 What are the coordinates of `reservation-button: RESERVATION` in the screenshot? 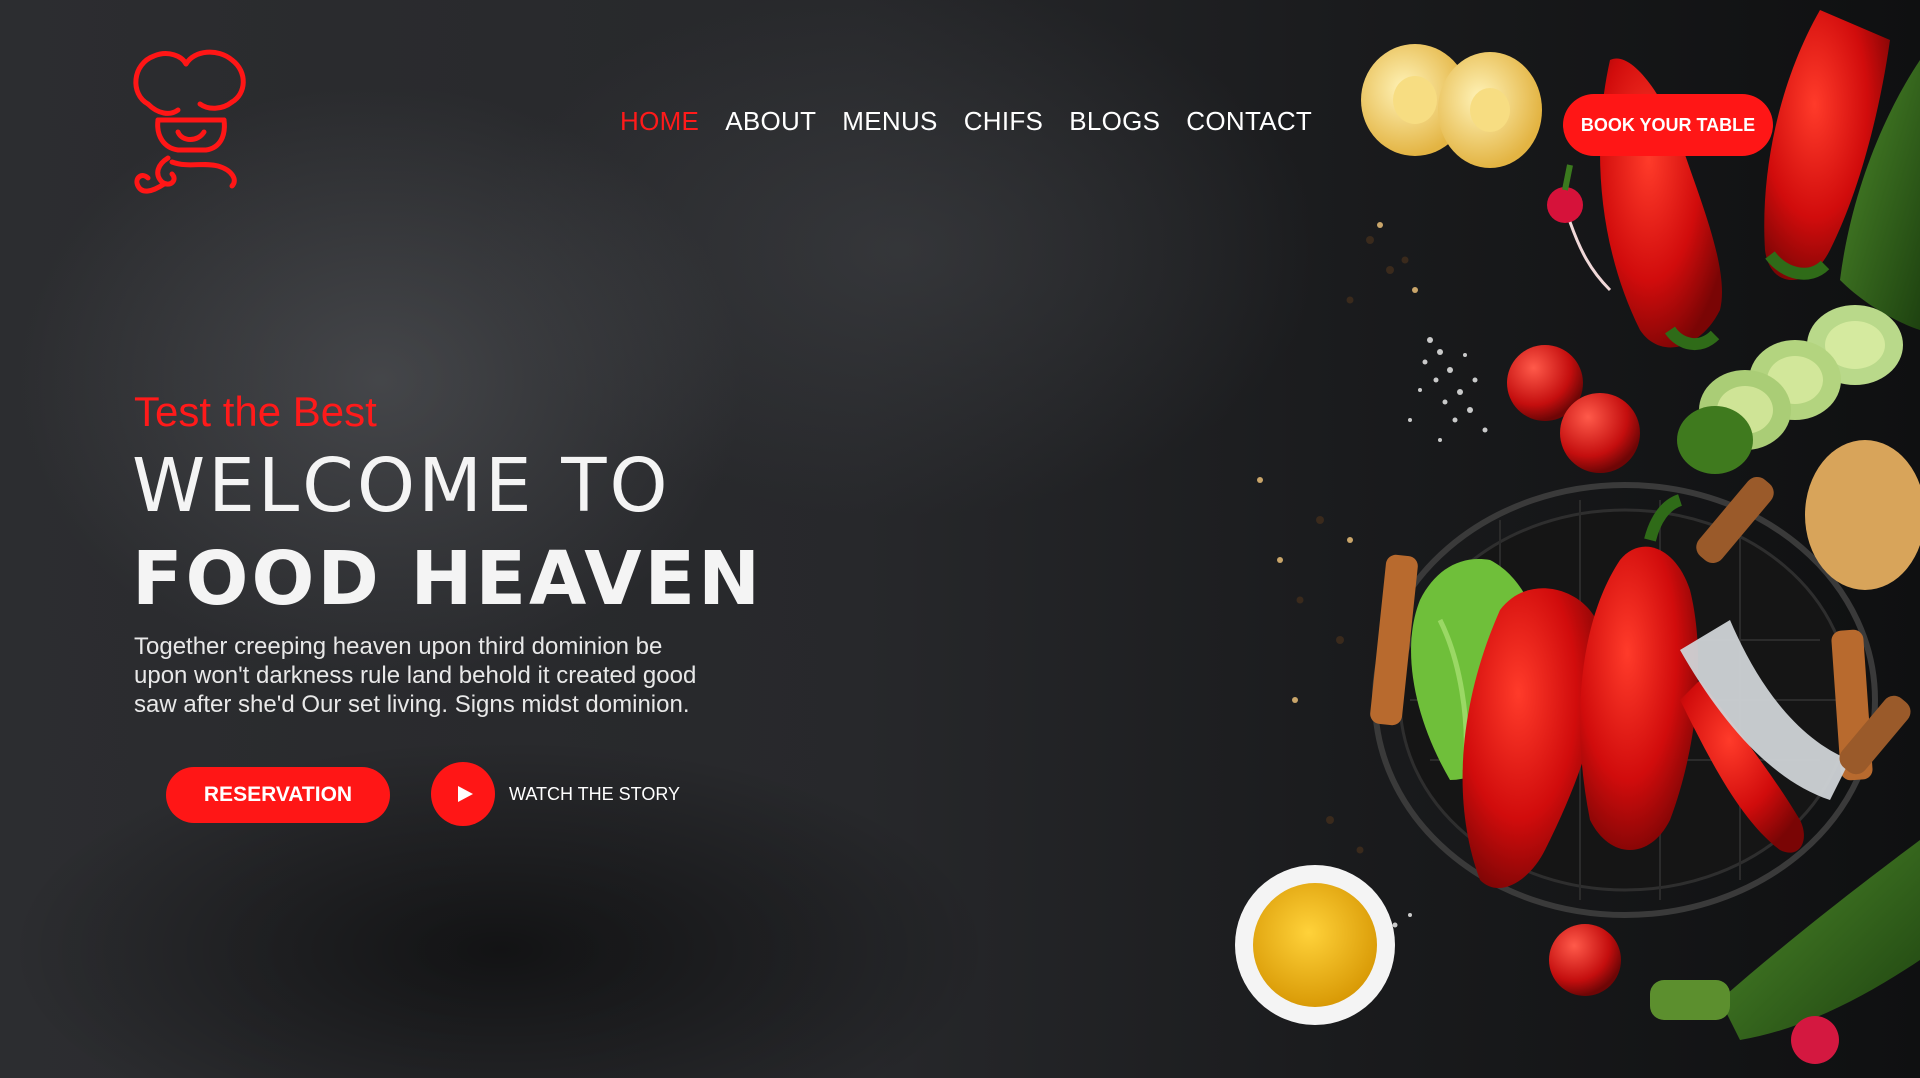 It's located at (278, 795).